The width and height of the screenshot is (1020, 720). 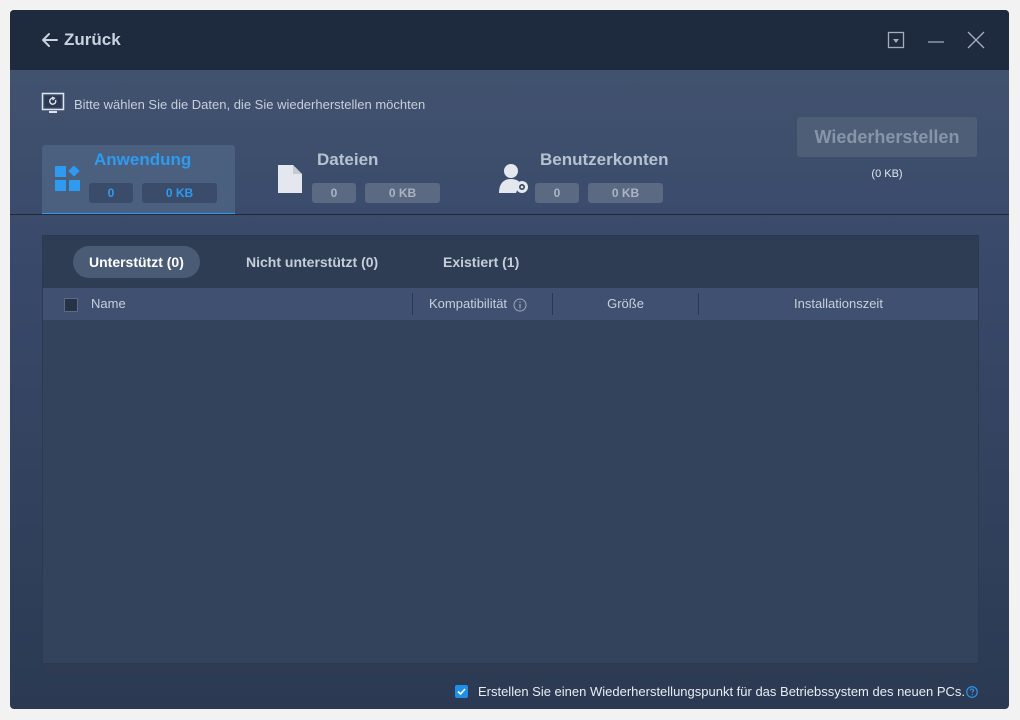 I want to click on horizontal-scrollbar, so click(x=510, y=668).